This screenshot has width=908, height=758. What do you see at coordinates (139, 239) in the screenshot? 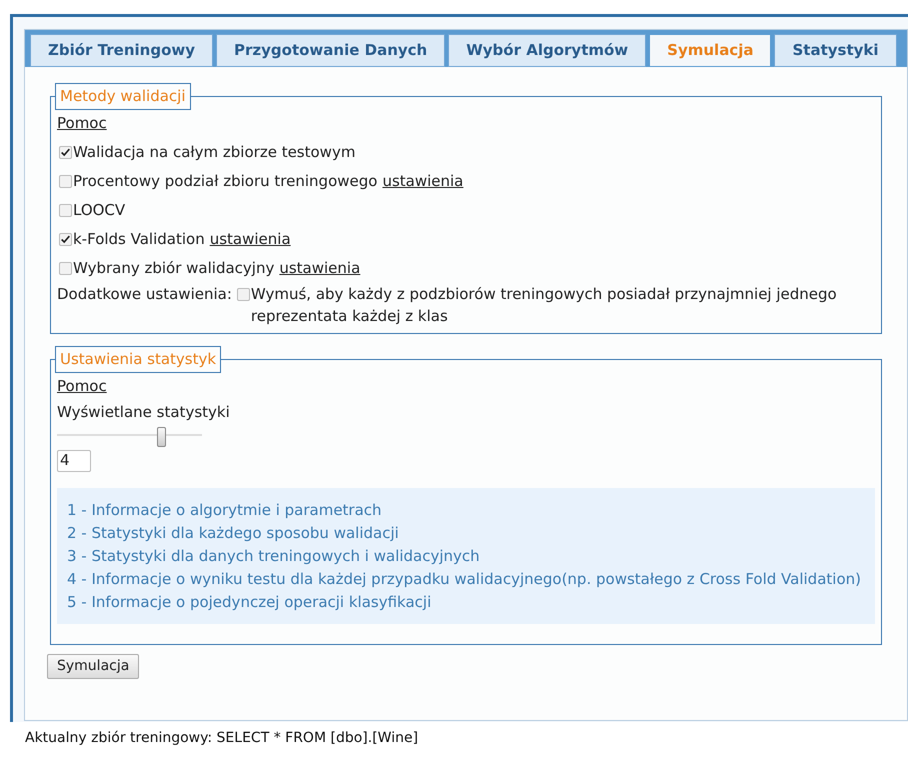
I see `option-label: k-Folds Validation` at bounding box center [139, 239].